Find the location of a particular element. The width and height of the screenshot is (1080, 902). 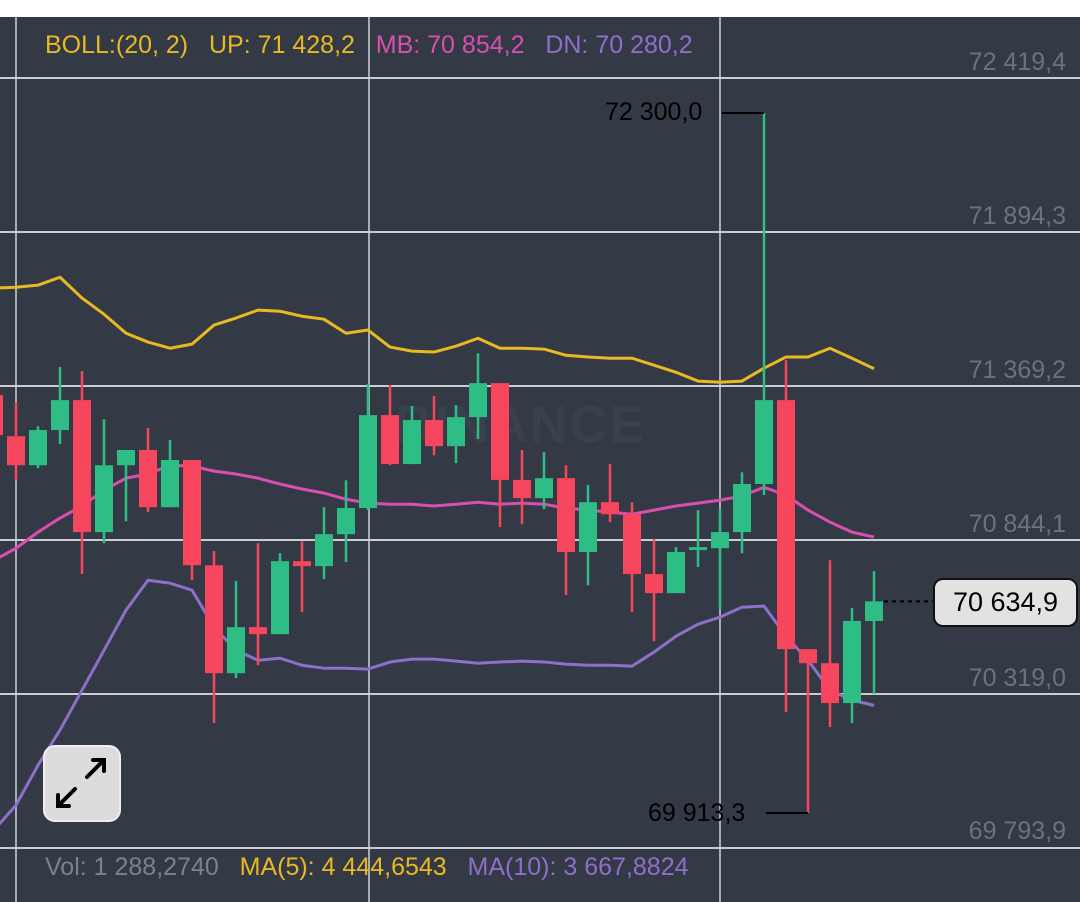

y-tick-label: 70 844,1 is located at coordinates (1017, 524).